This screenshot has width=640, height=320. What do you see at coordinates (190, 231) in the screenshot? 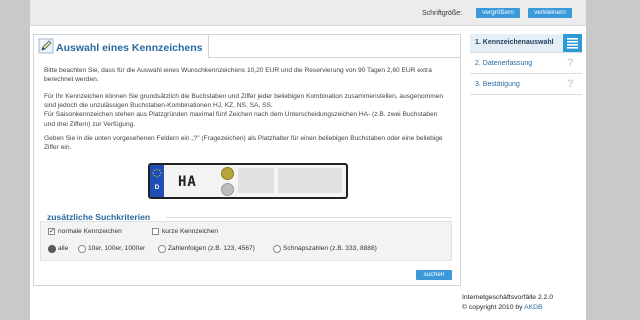
I see `short-plates-label: kurze Kennzeichen` at bounding box center [190, 231].